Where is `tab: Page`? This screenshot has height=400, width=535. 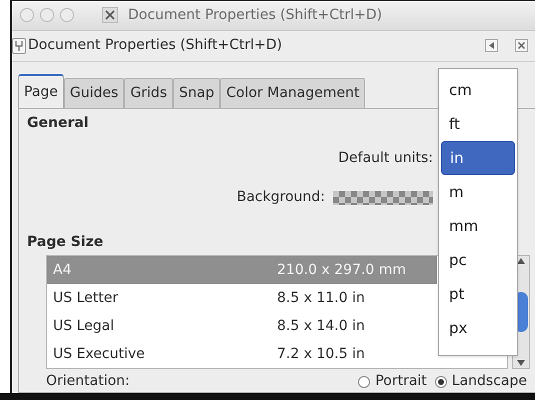 tab: Page is located at coordinates (41, 91).